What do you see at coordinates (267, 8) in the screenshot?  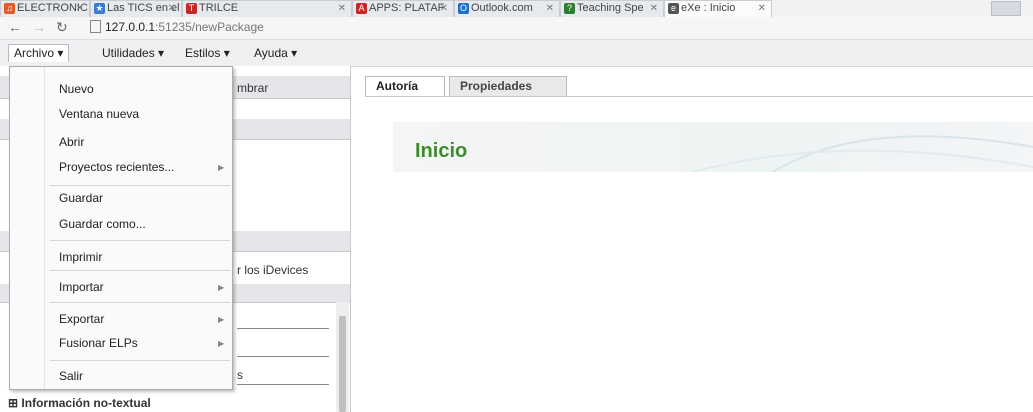 I see `browser-tab-trilce: T TRILCE ✕` at bounding box center [267, 8].